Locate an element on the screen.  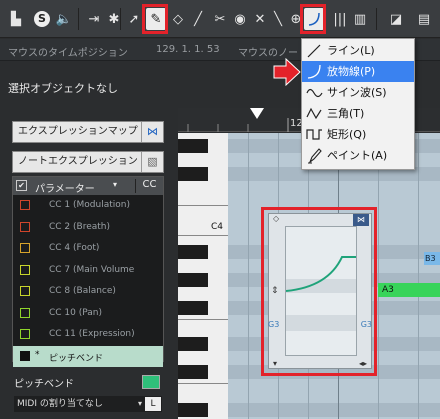
grid-icon: ▤ is located at coordinates (424, 19).